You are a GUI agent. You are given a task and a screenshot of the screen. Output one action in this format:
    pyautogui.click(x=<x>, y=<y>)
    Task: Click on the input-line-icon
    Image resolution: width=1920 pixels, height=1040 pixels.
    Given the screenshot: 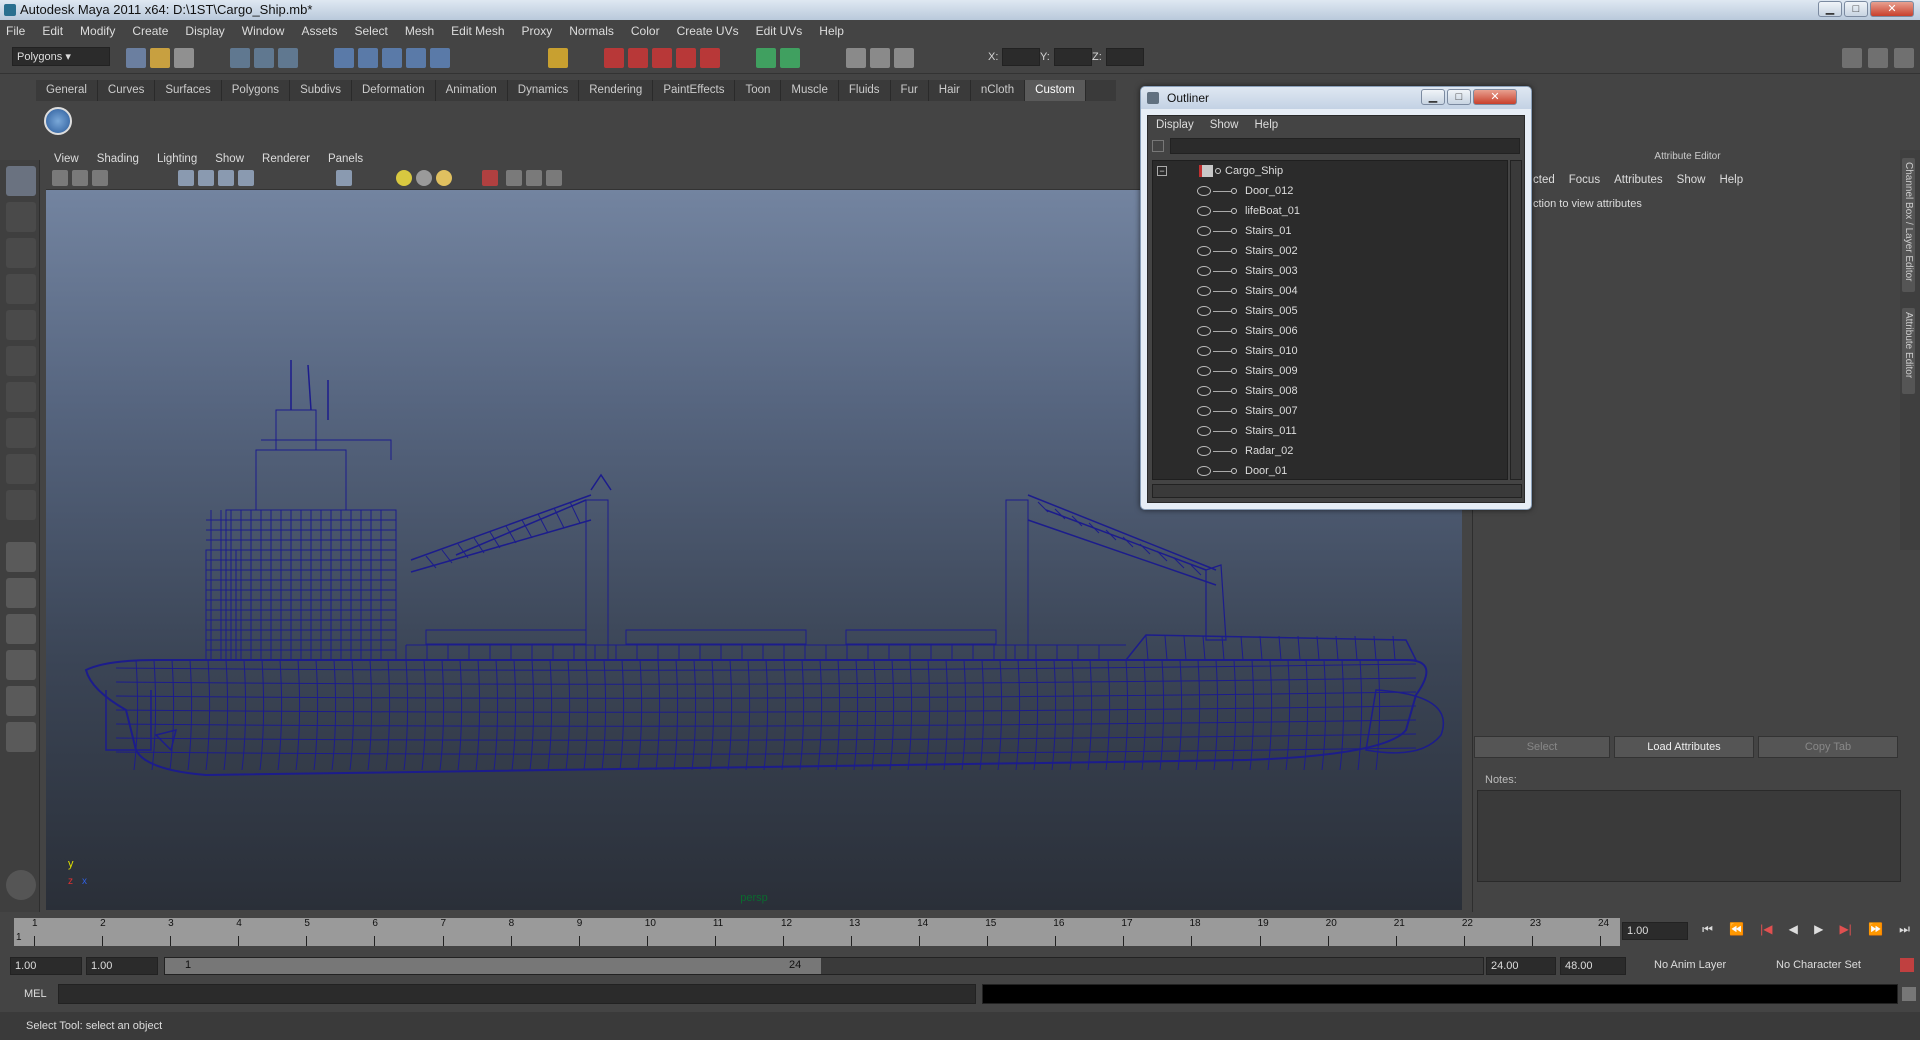 What is the action you would take?
    pyautogui.click(x=766, y=58)
    